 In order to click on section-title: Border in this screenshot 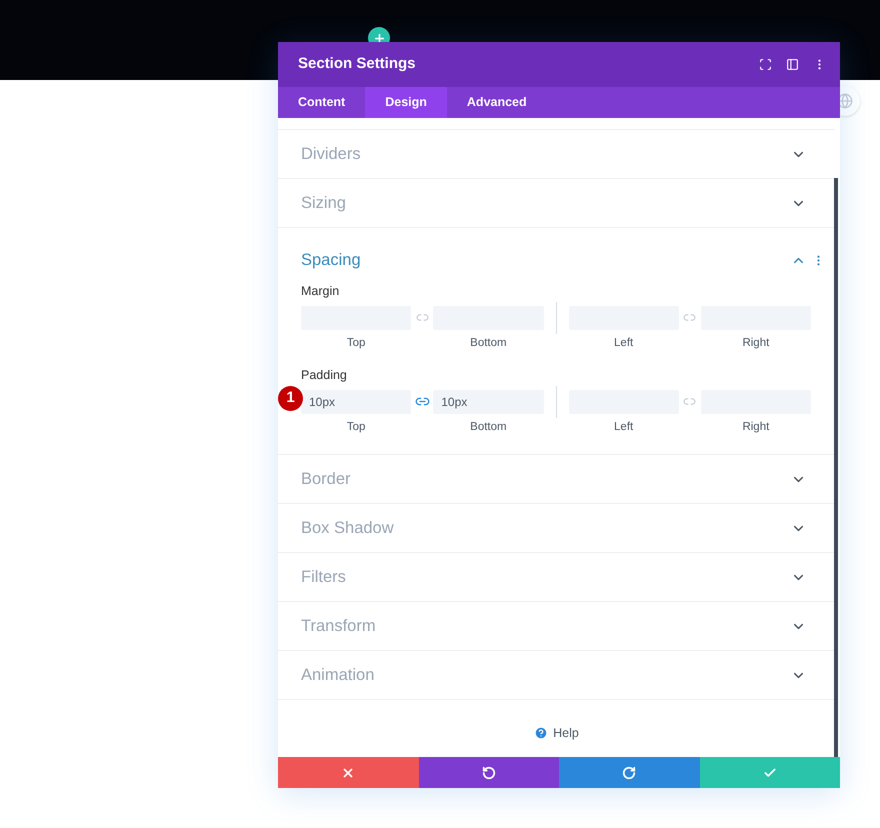, I will do `click(326, 479)`.